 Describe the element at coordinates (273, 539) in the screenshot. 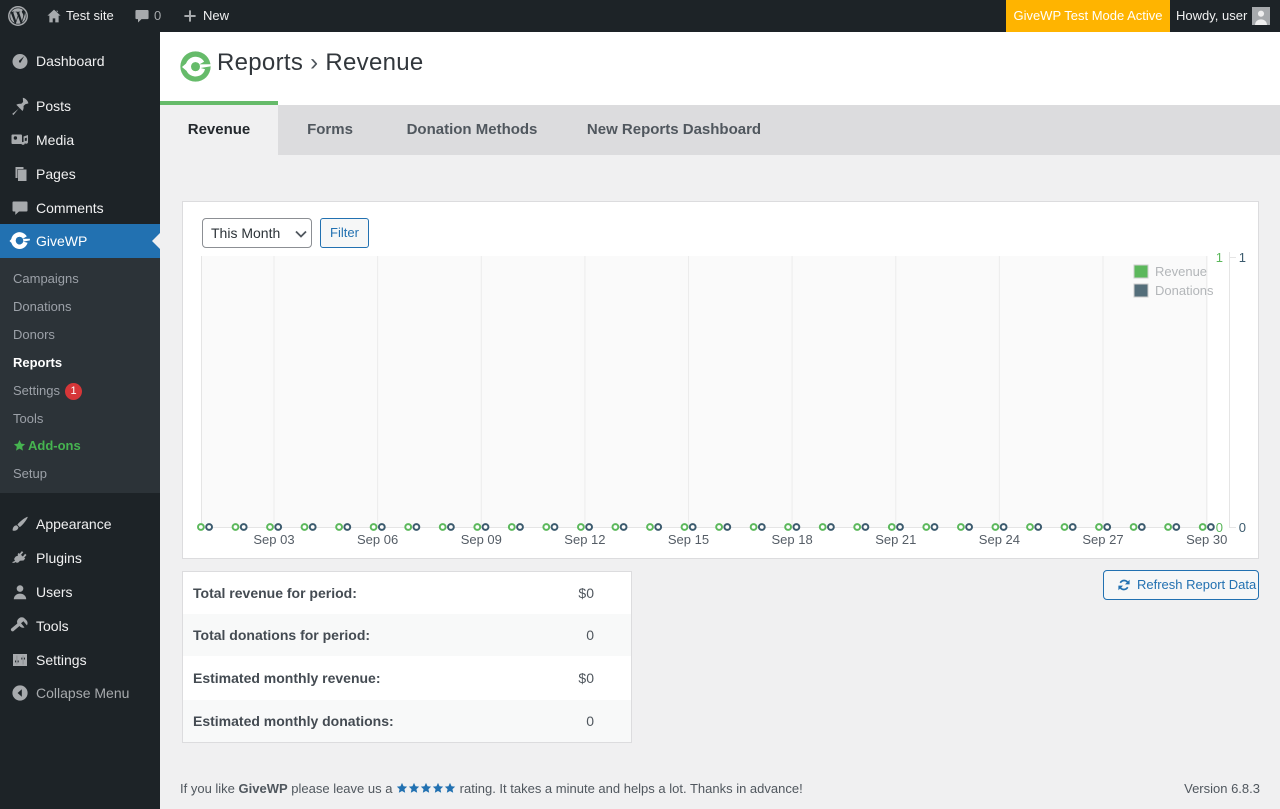

I see `svg-text: Sep 03` at that location.